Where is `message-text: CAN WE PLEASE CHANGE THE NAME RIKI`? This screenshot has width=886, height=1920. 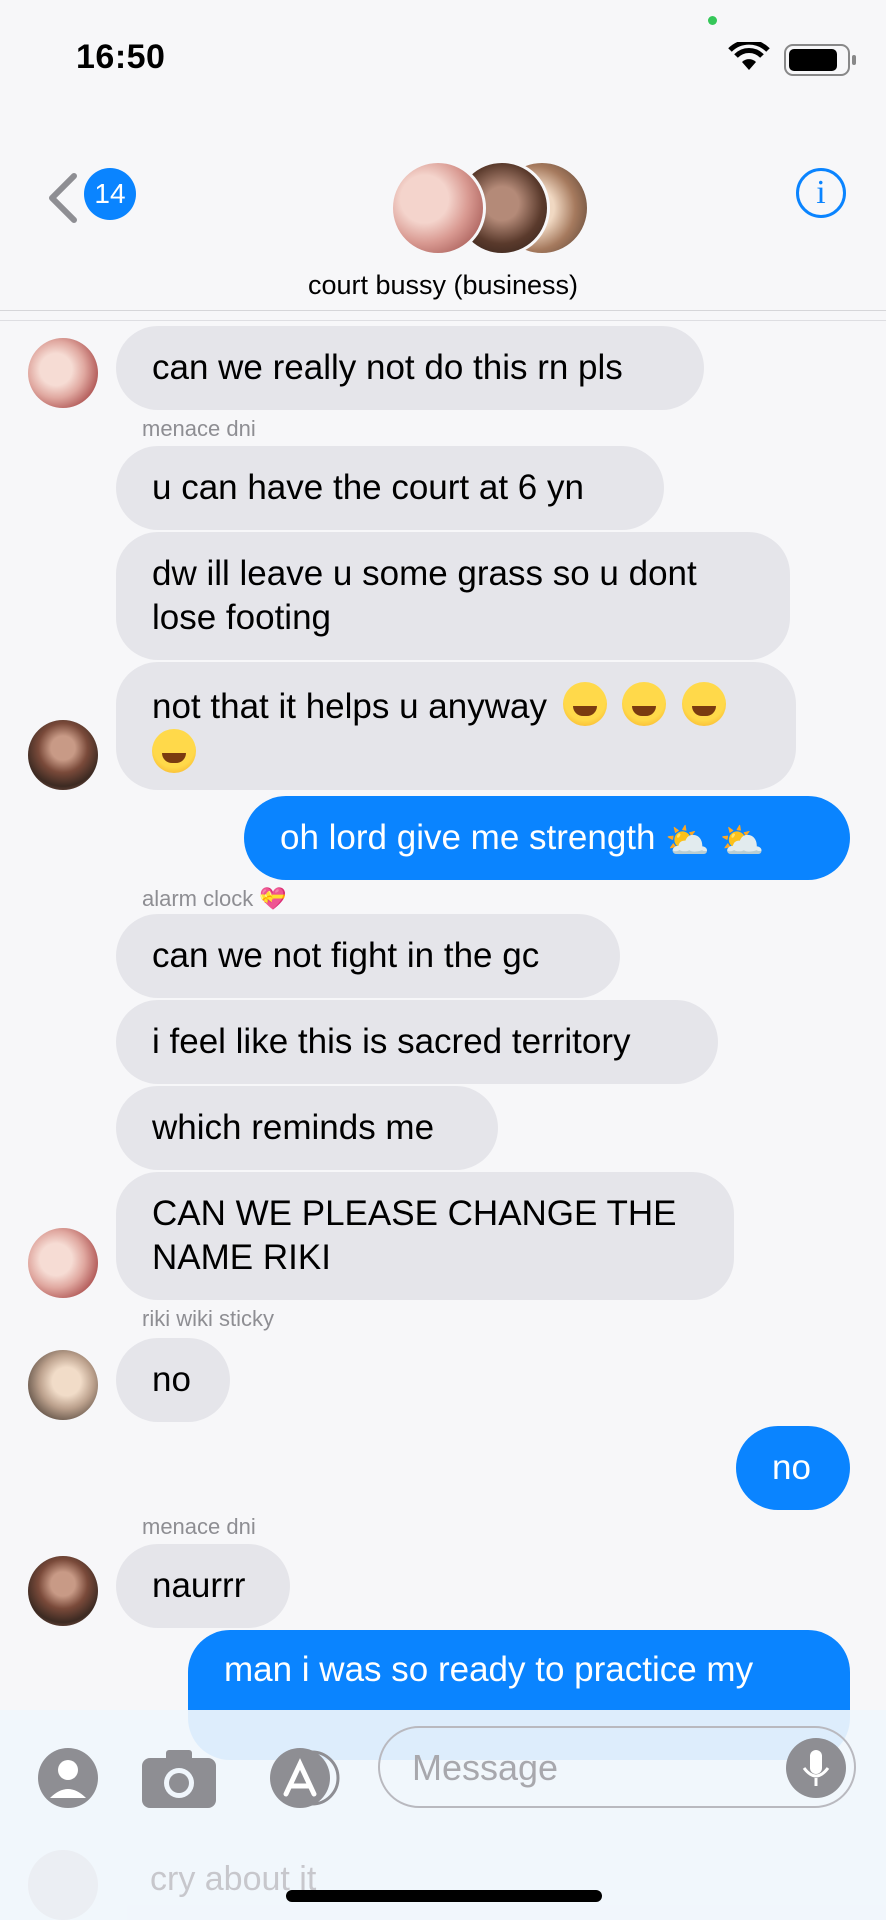 message-text: CAN WE PLEASE CHANGE THE NAME RIKI is located at coordinates (414, 1235).